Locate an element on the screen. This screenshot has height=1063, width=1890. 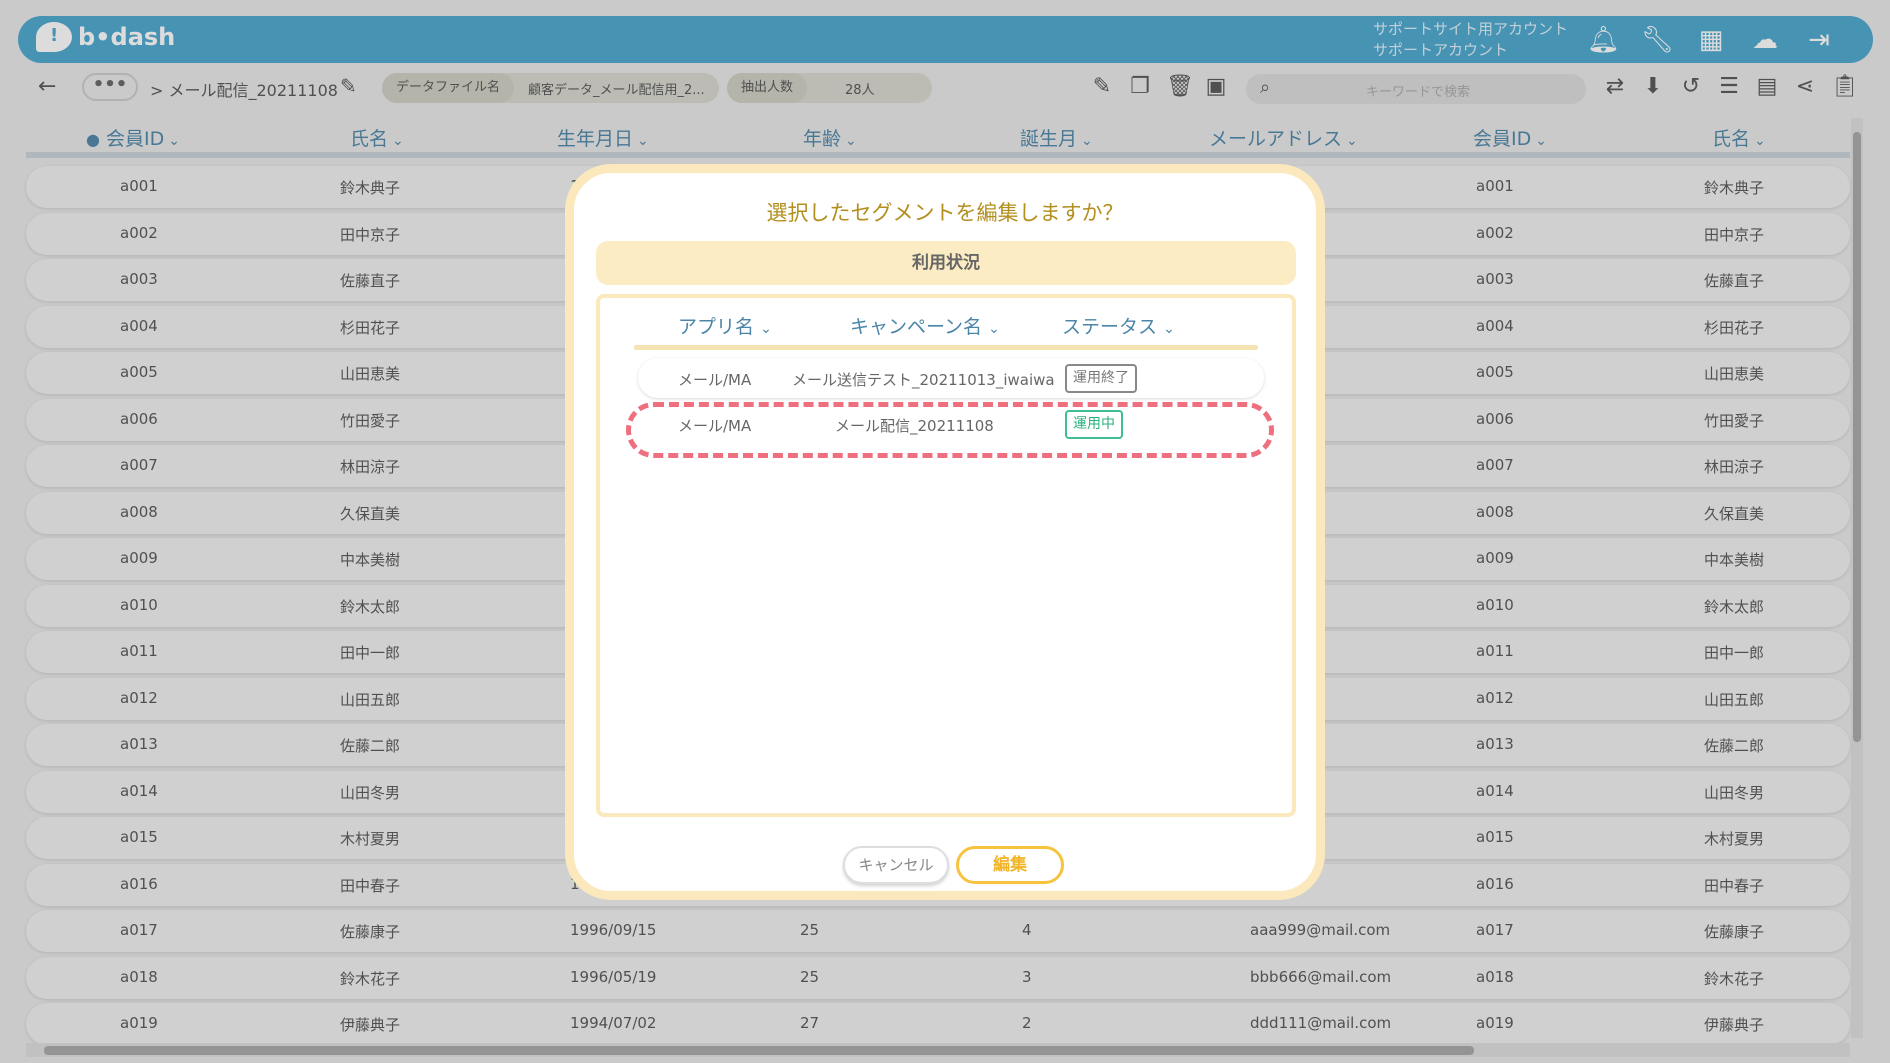
header-label: キャンペーン名 is located at coordinates (916, 327).